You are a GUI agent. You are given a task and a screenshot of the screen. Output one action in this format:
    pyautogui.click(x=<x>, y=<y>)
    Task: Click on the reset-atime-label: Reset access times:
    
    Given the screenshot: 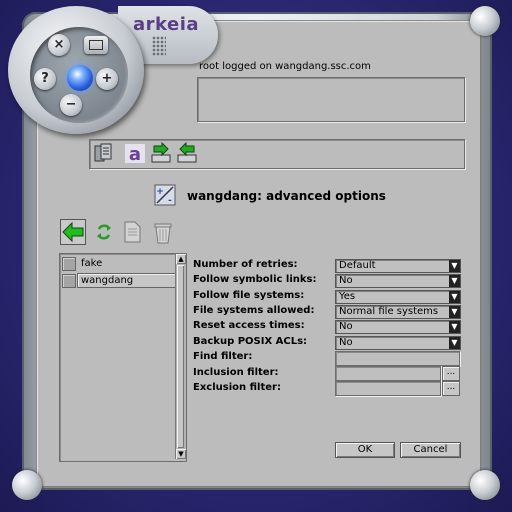 What is the action you would take?
    pyautogui.click(x=249, y=325)
    